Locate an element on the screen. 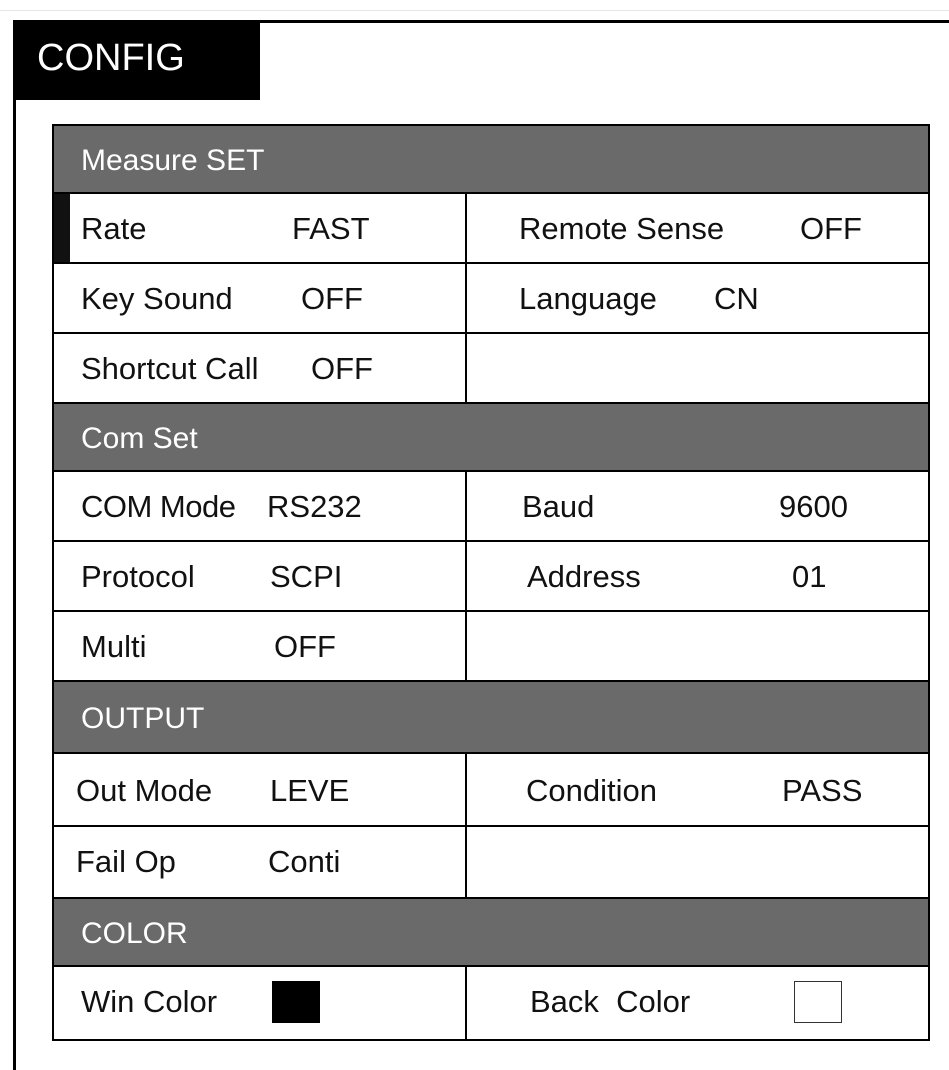 Image resolution: width=949 pixels, height=1070 pixels. table-row: COM Mode RS232 Baud 9600 is located at coordinates (491, 507).